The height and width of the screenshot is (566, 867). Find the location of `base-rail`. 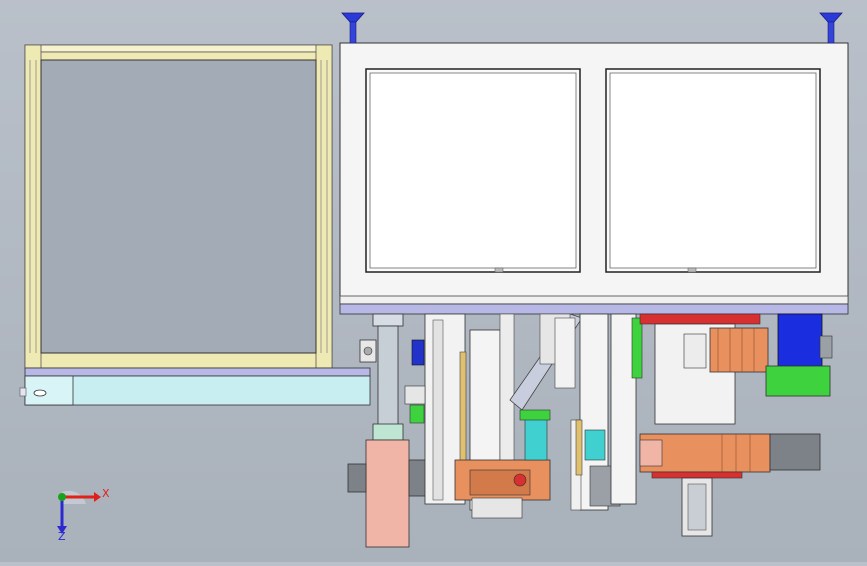

base-rail is located at coordinates (195, 386).